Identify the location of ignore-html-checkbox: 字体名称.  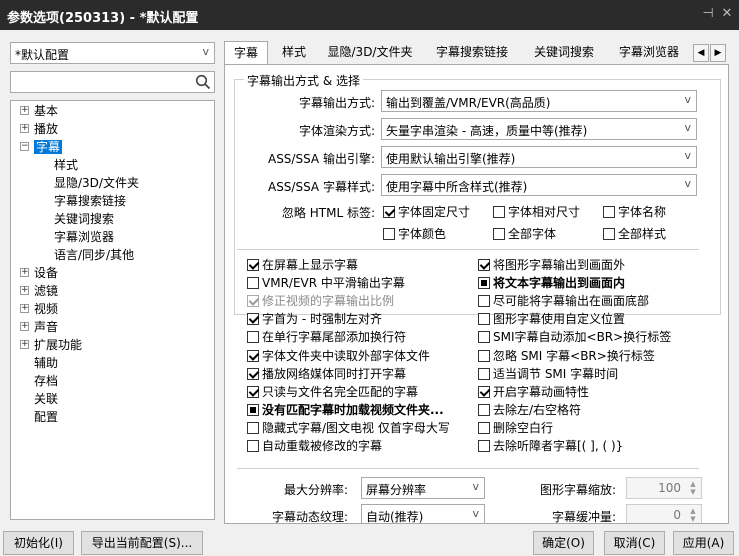
(634, 212).